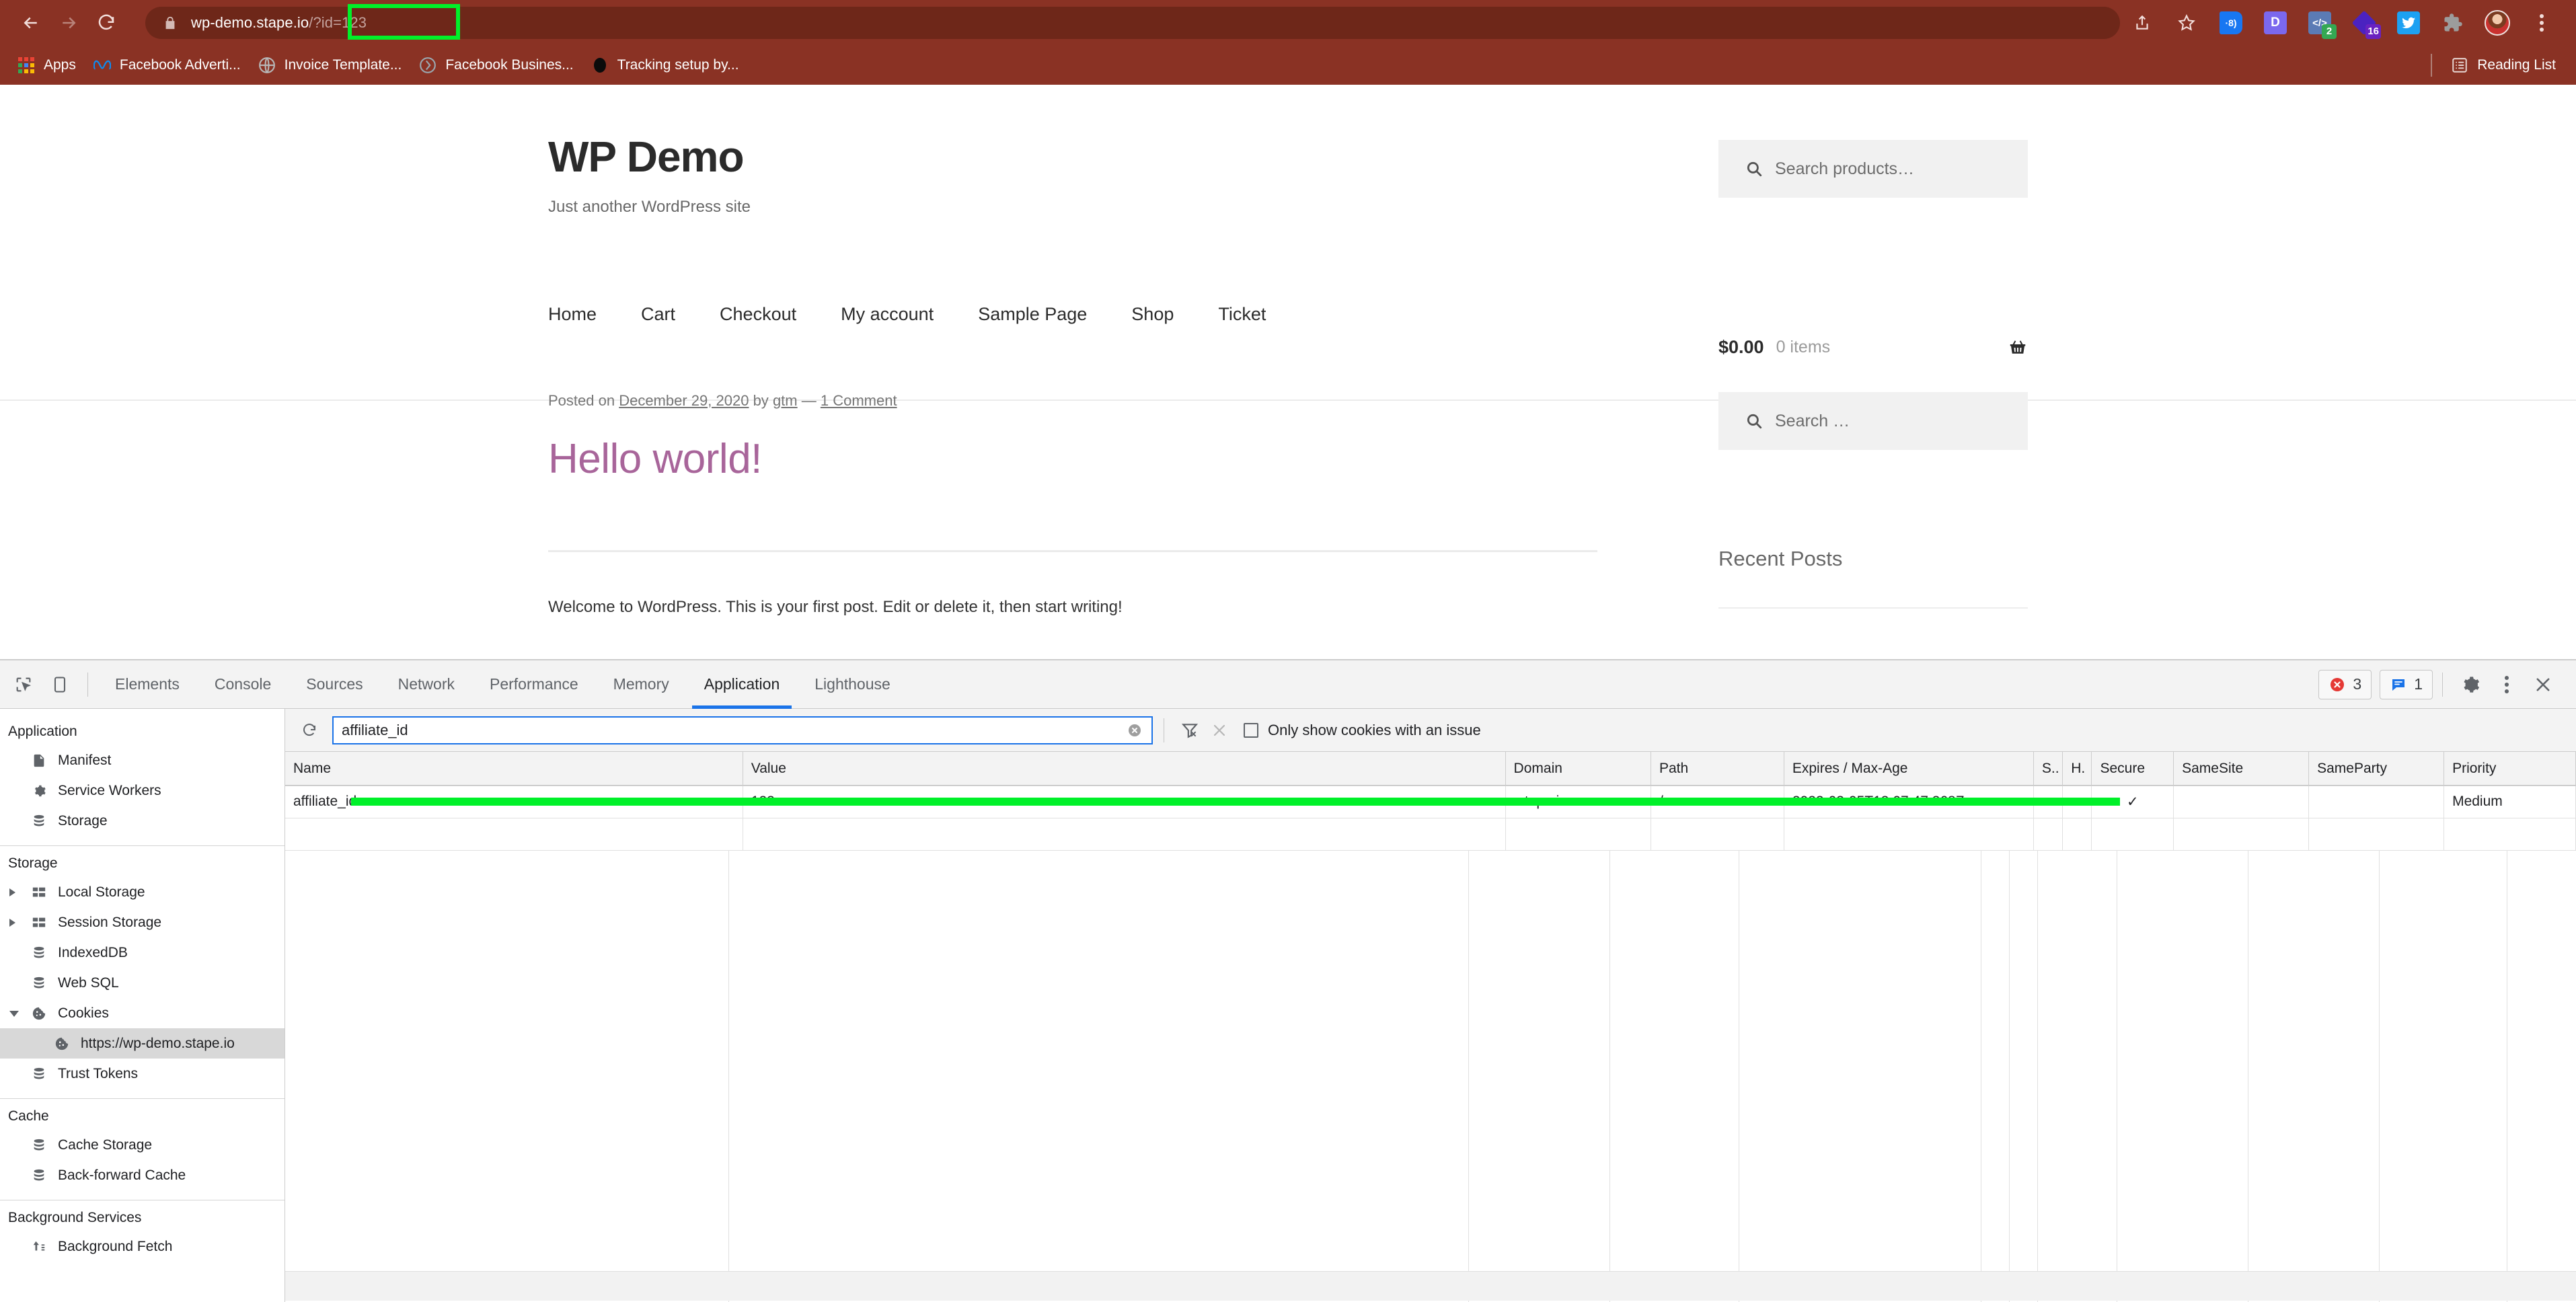 The width and height of the screenshot is (2576, 1302). I want to click on post-date-link: December 29, 2020, so click(684, 400).